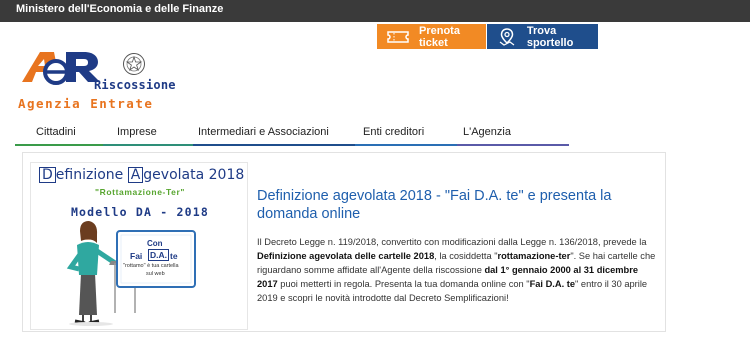 Image resolution: width=750 pixels, height=350 pixels. Describe the element at coordinates (136, 256) in the screenshot. I see `screen-text-fai: Fai` at that location.